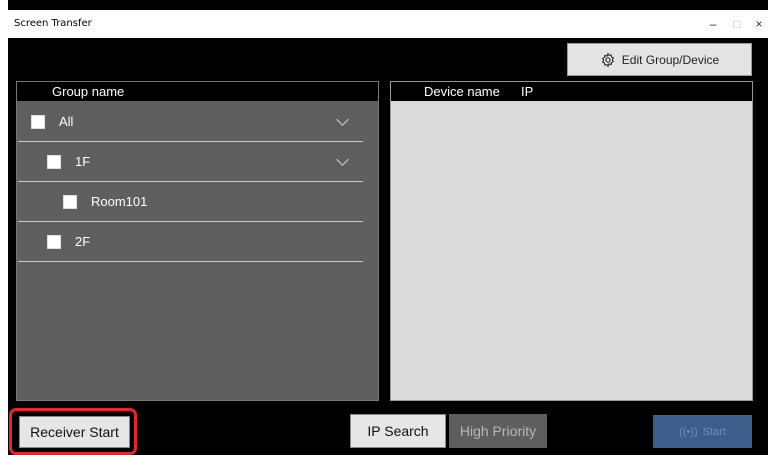 The width and height of the screenshot is (768, 455). I want to click on minimize-button: –, so click(713, 24).